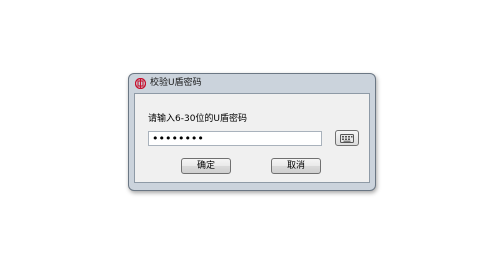  I want to click on password-prompt: 请输入6-30位的U盾密码, so click(198, 119).